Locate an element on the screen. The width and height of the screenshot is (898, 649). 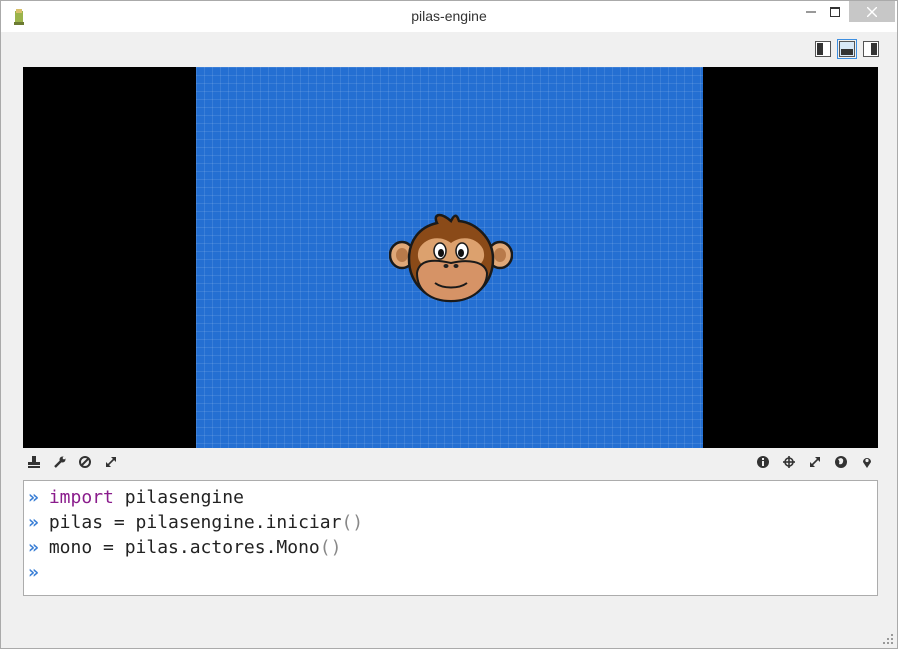
close-icon is located at coordinates (872, 11).